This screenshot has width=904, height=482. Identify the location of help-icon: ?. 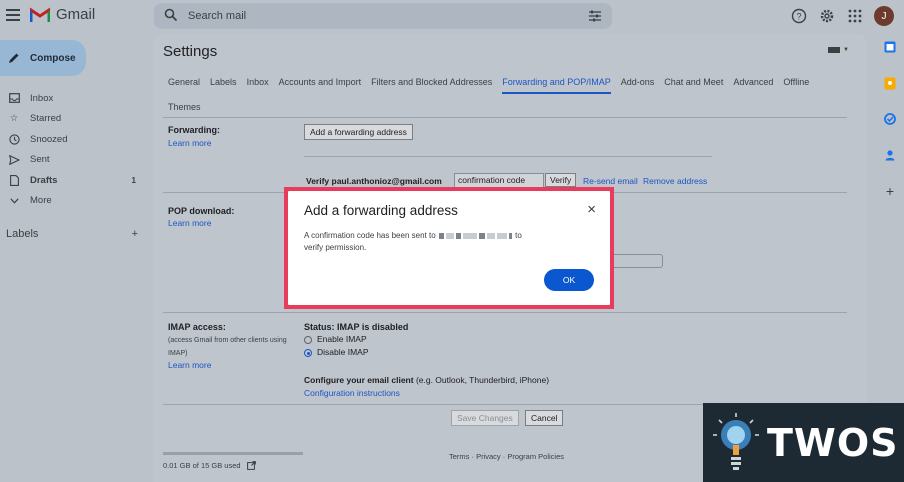
(799, 16).